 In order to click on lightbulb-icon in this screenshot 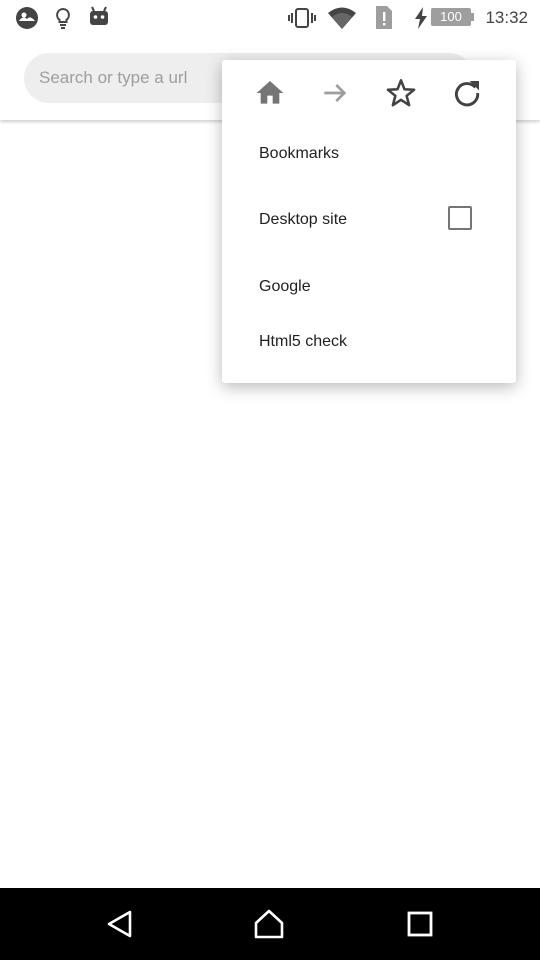, I will do `click(63, 18)`.